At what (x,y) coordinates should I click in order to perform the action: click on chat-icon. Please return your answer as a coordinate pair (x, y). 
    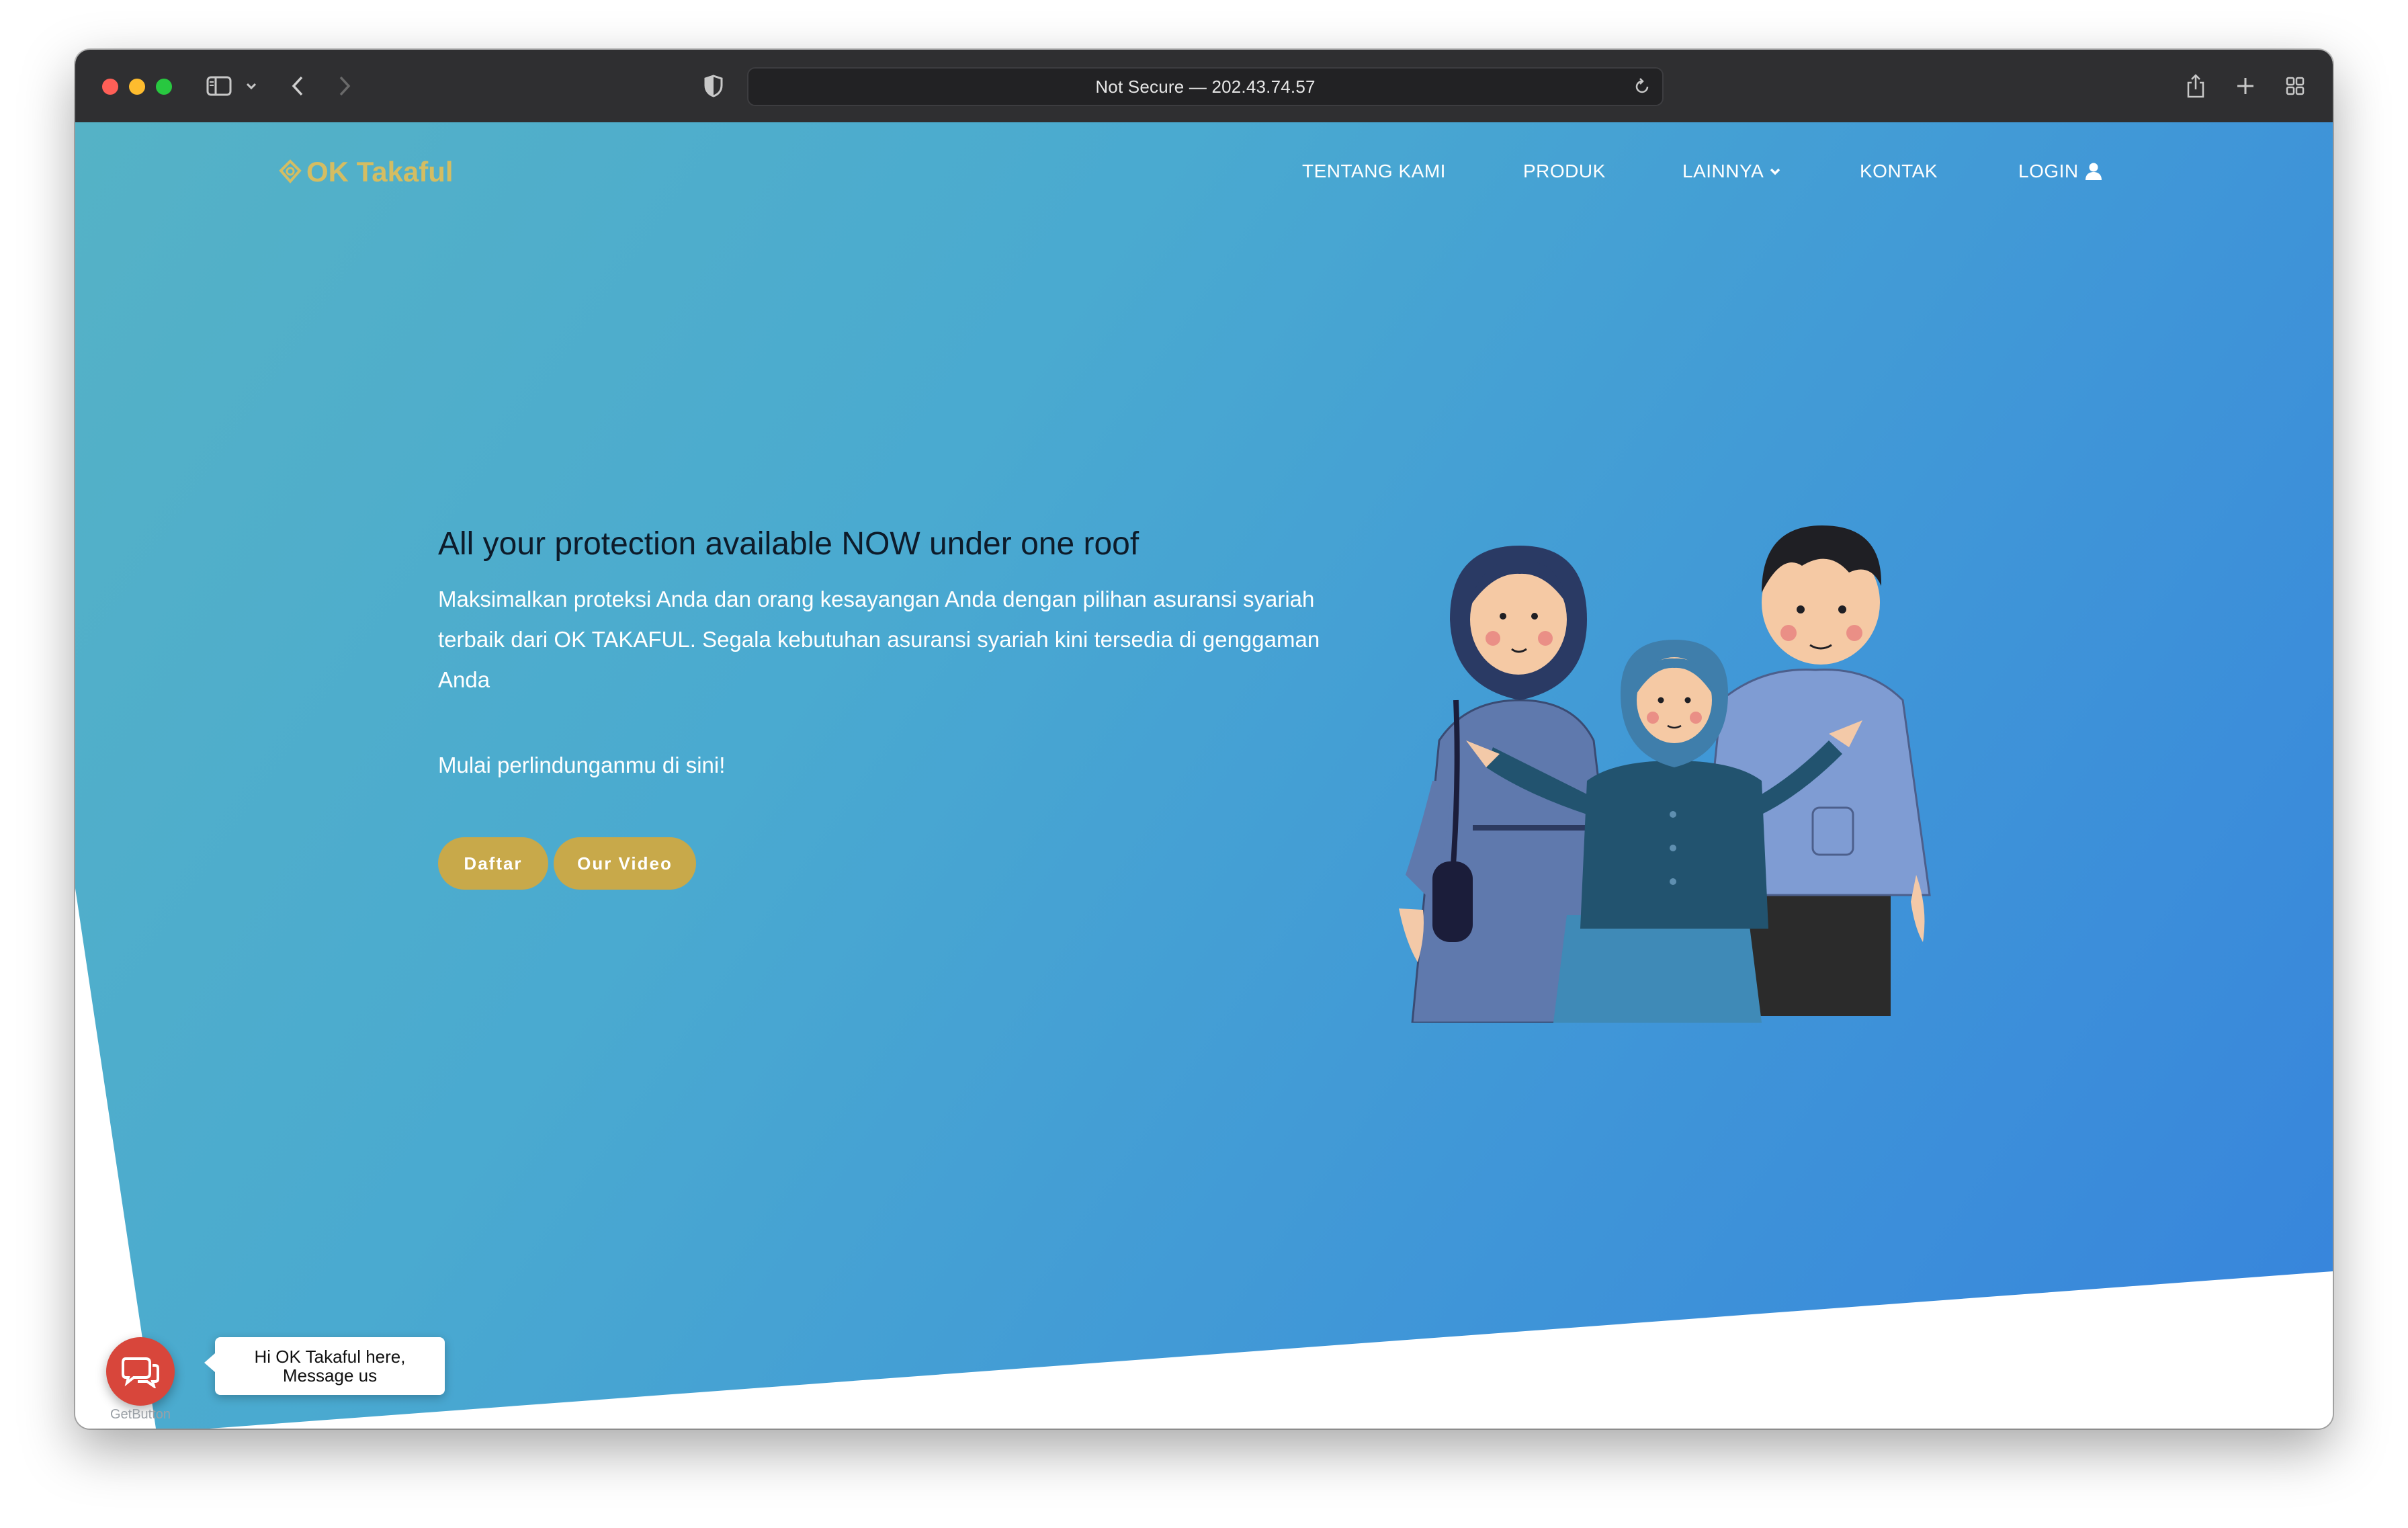
    Looking at the image, I should click on (140, 1372).